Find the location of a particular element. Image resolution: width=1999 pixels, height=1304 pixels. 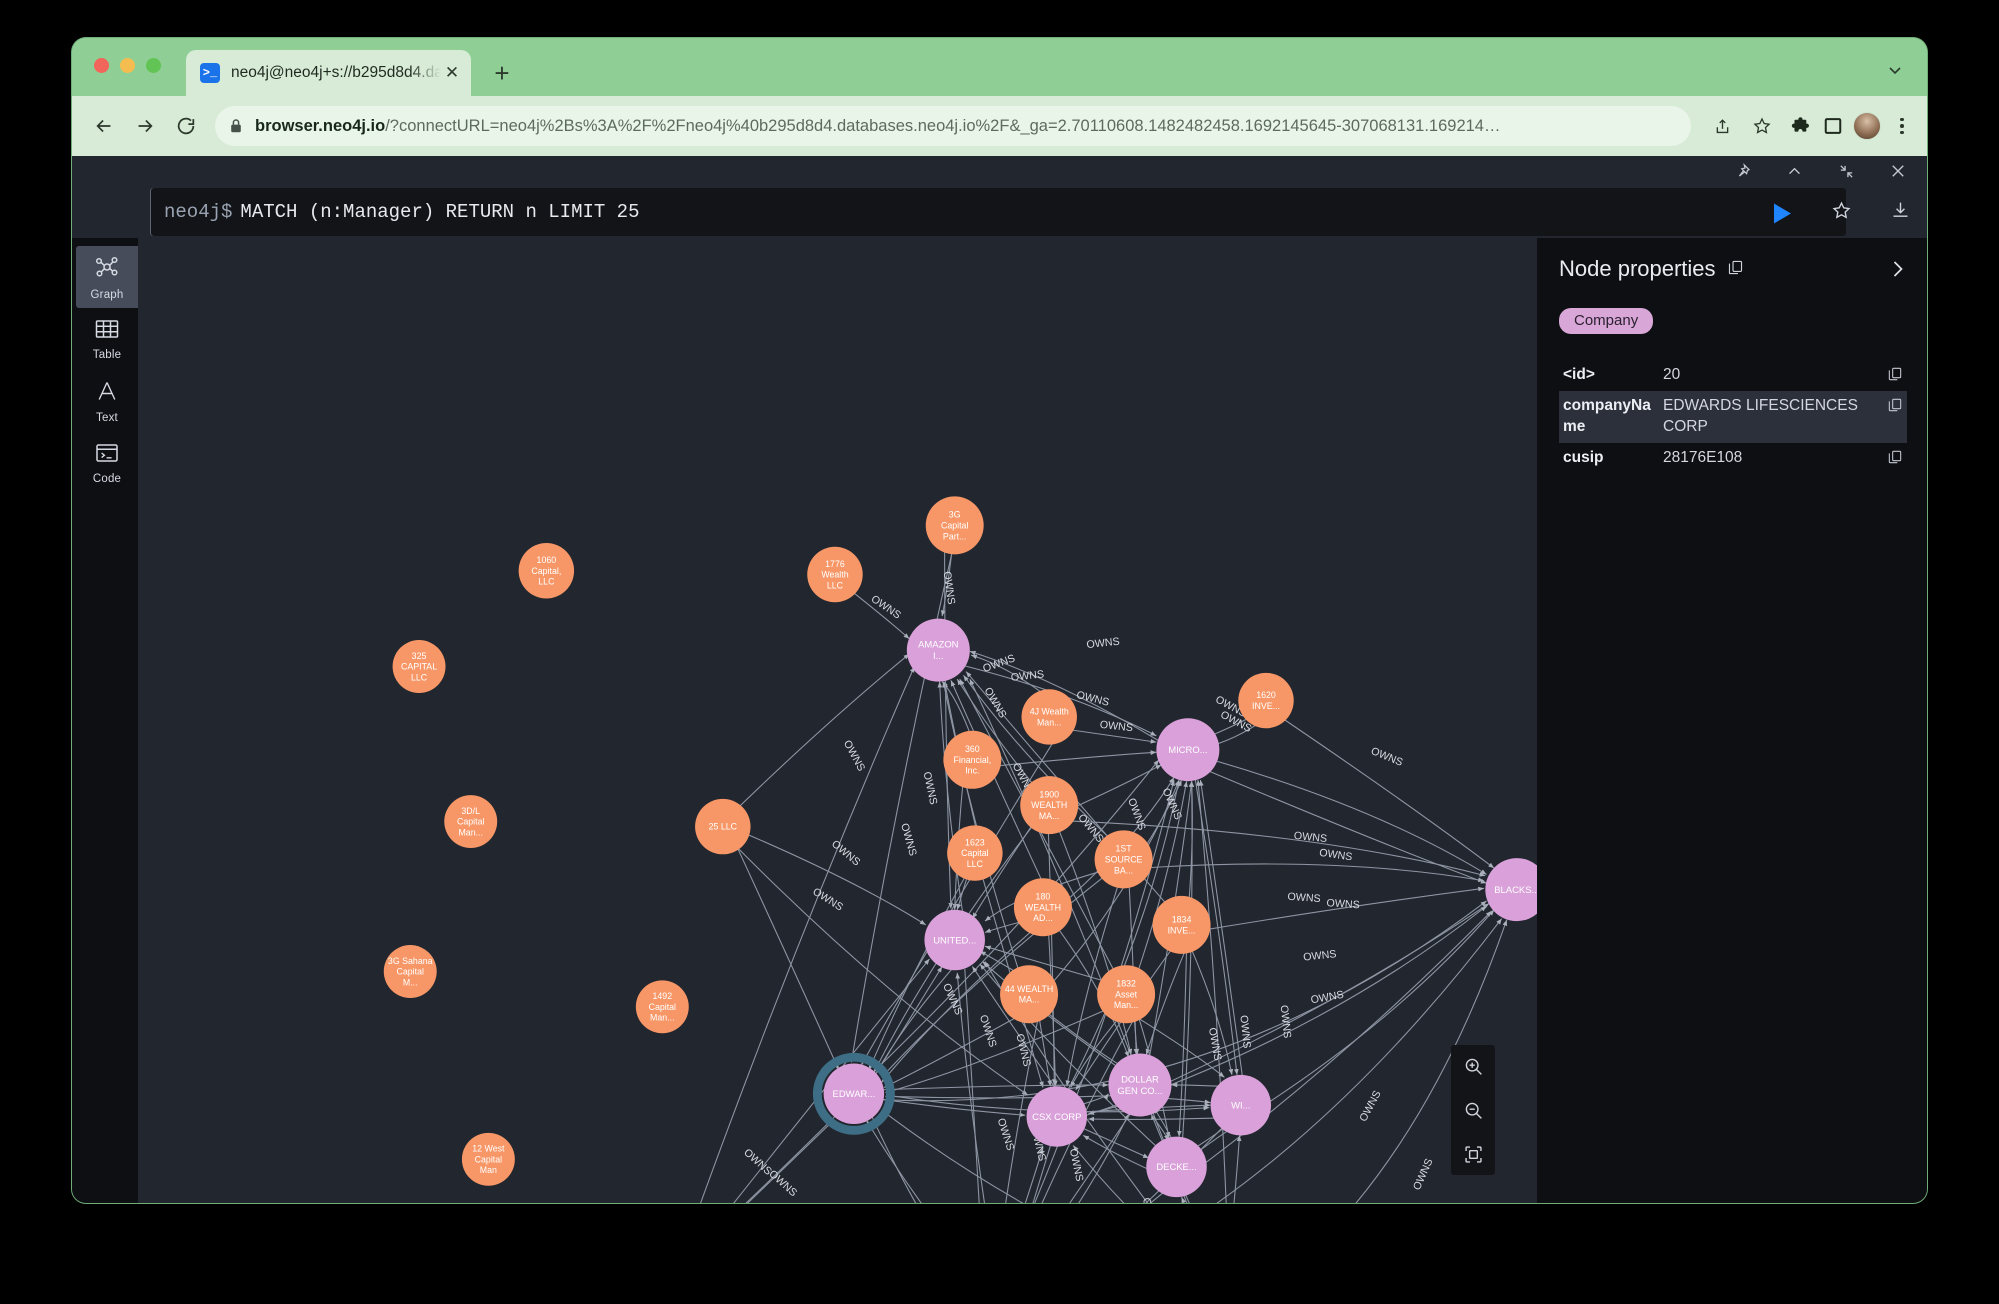

browser-tab-title: neo4j@neo4j+s://b295d8d4.da is located at coordinates (336, 72).